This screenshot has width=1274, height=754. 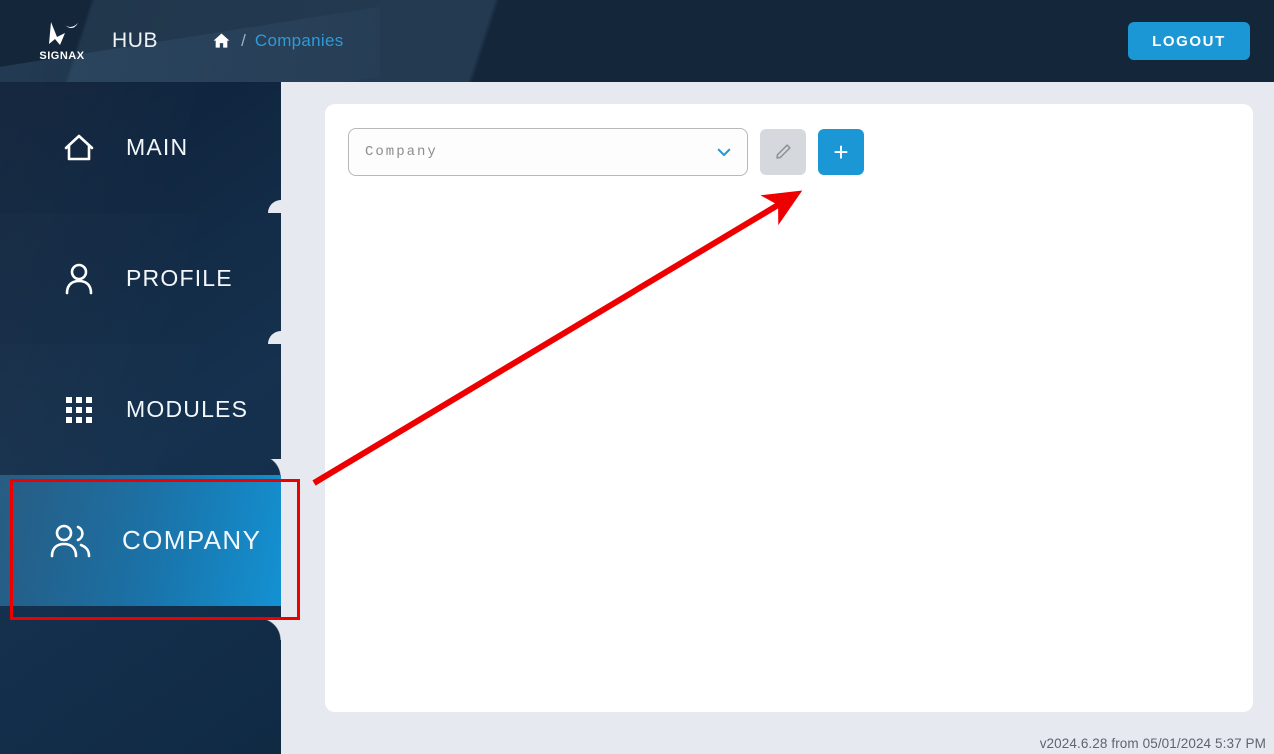 I want to click on grid-icon, so click(x=79, y=410).